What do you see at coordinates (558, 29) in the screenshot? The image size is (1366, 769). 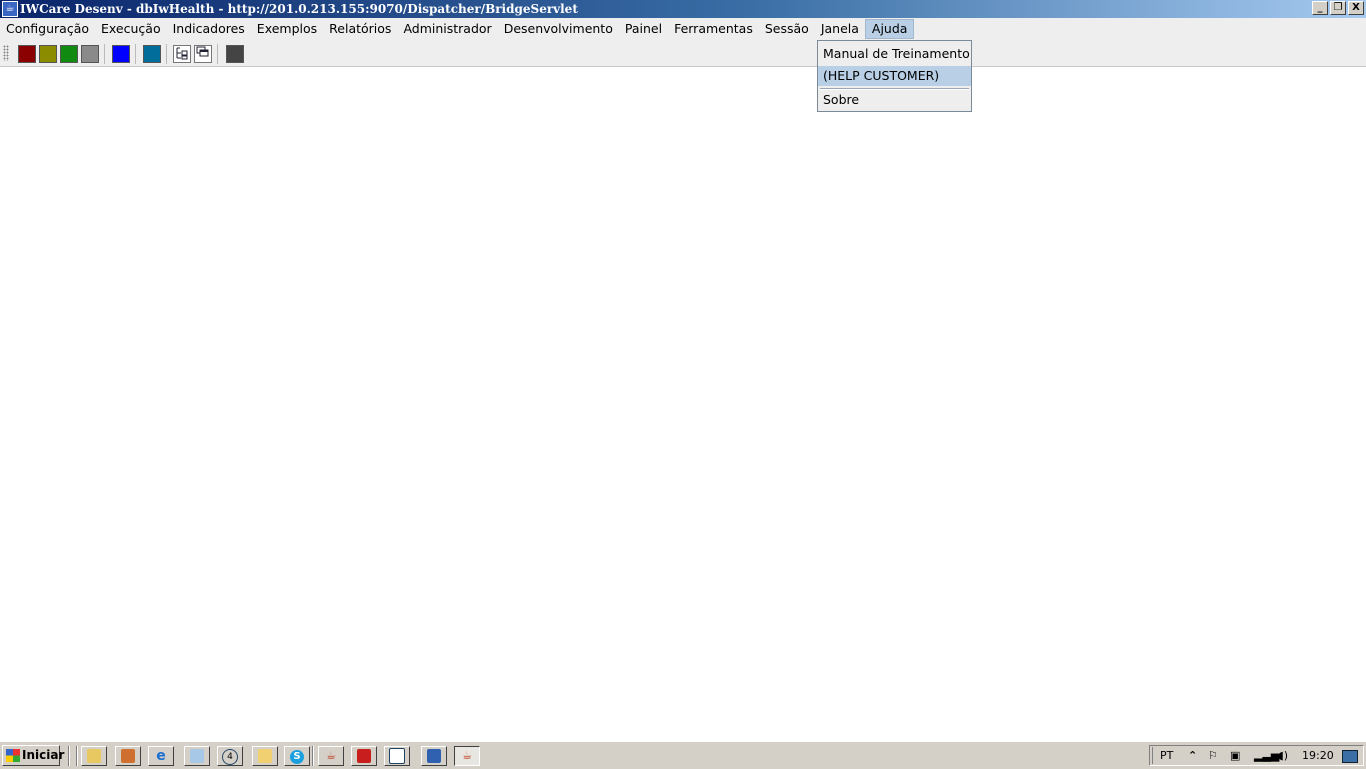 I see `menu-desenvolvimento: Desenvolvimento` at bounding box center [558, 29].